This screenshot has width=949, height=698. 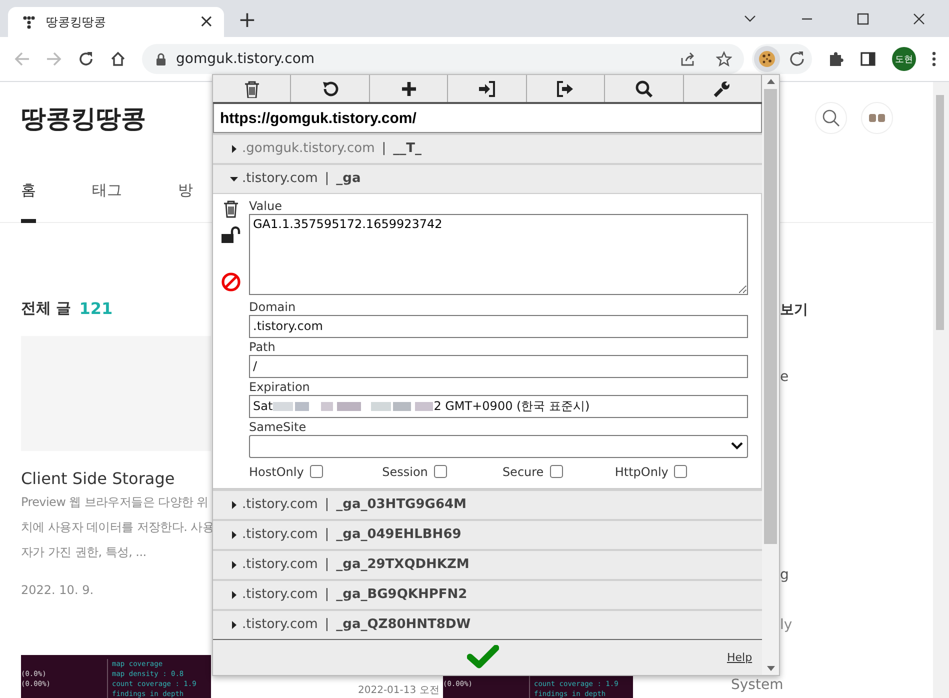 I want to click on add-button, so click(x=409, y=88).